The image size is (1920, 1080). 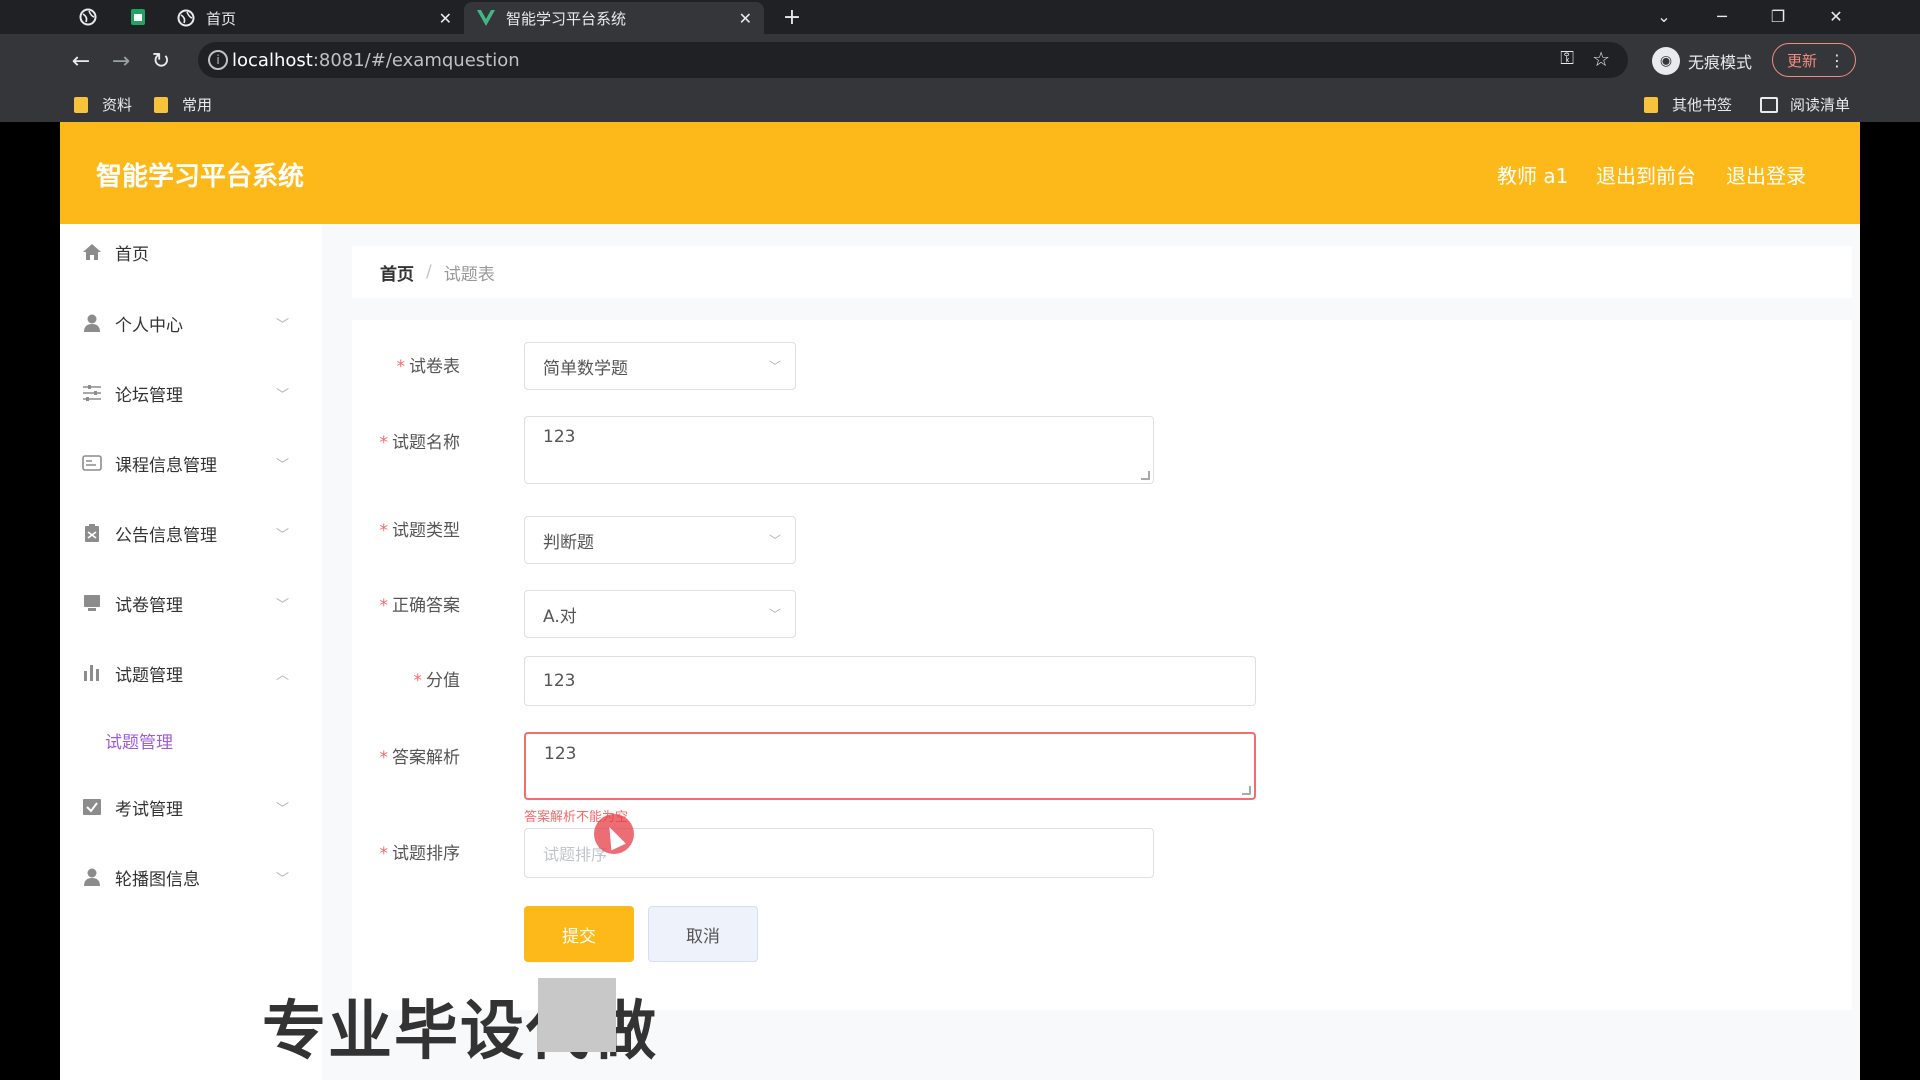 I want to click on tab-label: 智能学习平台系统, so click(x=566, y=18).